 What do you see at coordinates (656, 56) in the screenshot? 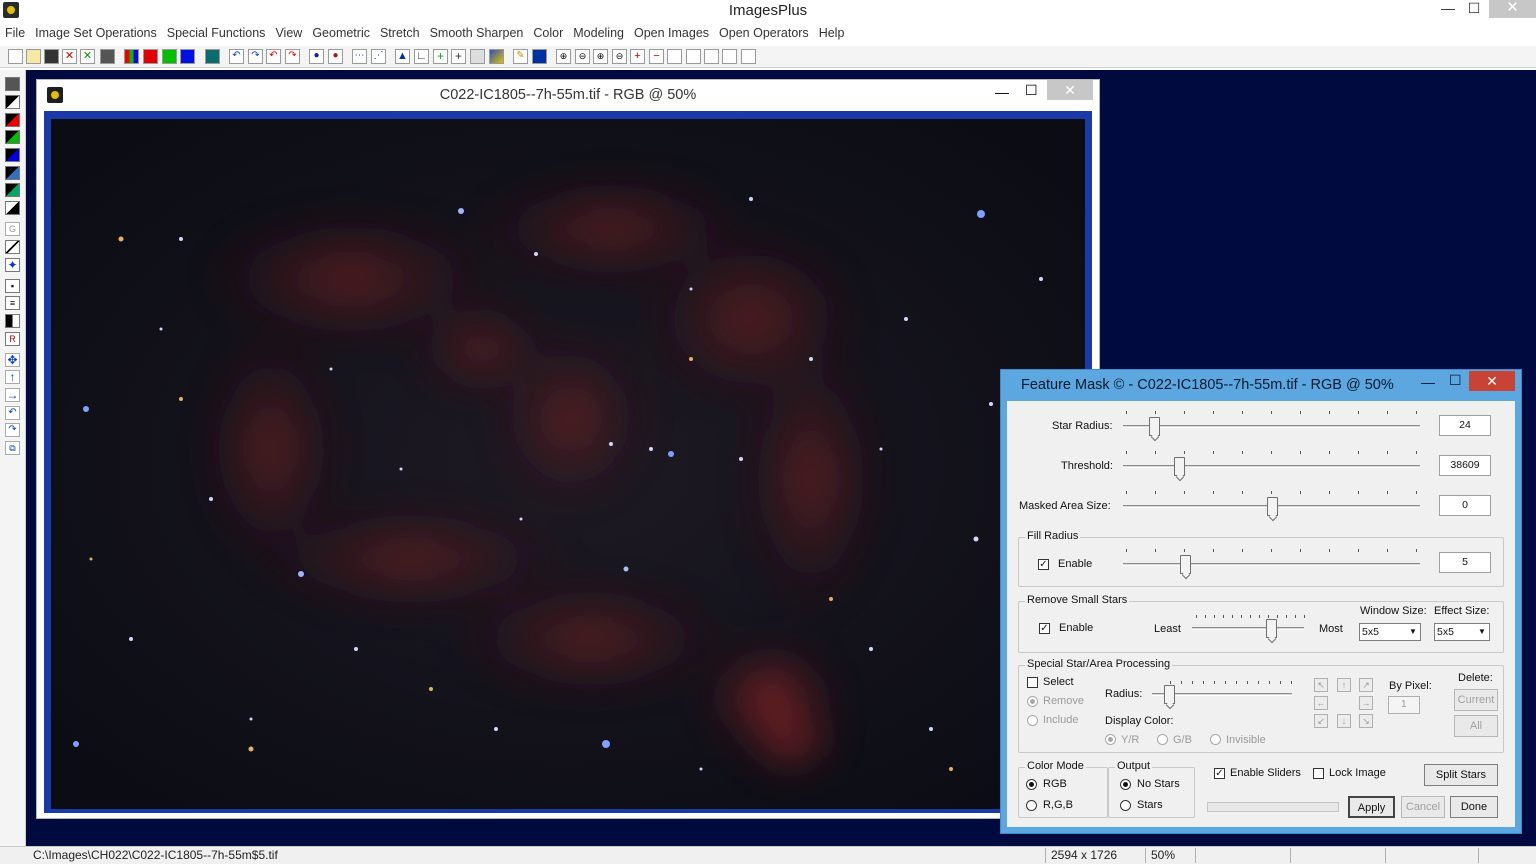
I see `remove-region-icon: −` at bounding box center [656, 56].